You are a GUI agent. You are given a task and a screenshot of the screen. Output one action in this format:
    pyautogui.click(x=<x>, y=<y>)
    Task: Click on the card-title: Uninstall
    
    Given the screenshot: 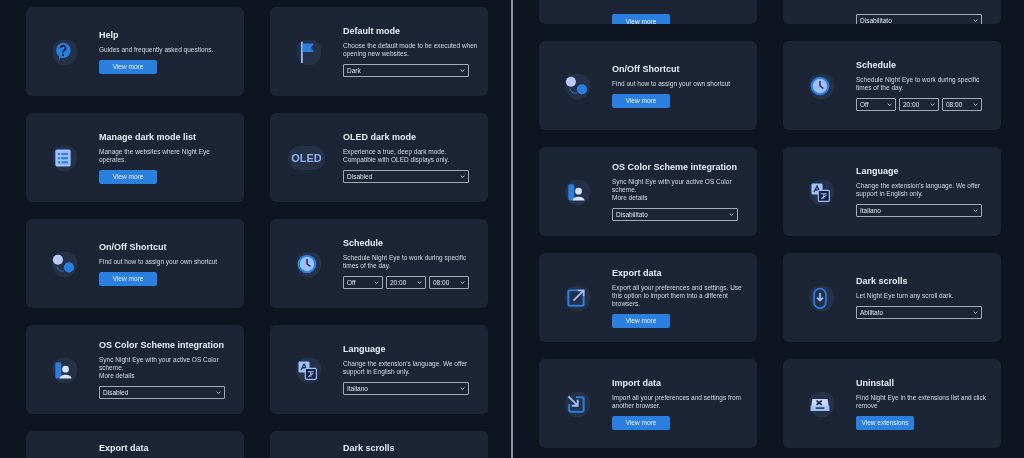 What is the action you would take?
    pyautogui.click(x=875, y=382)
    